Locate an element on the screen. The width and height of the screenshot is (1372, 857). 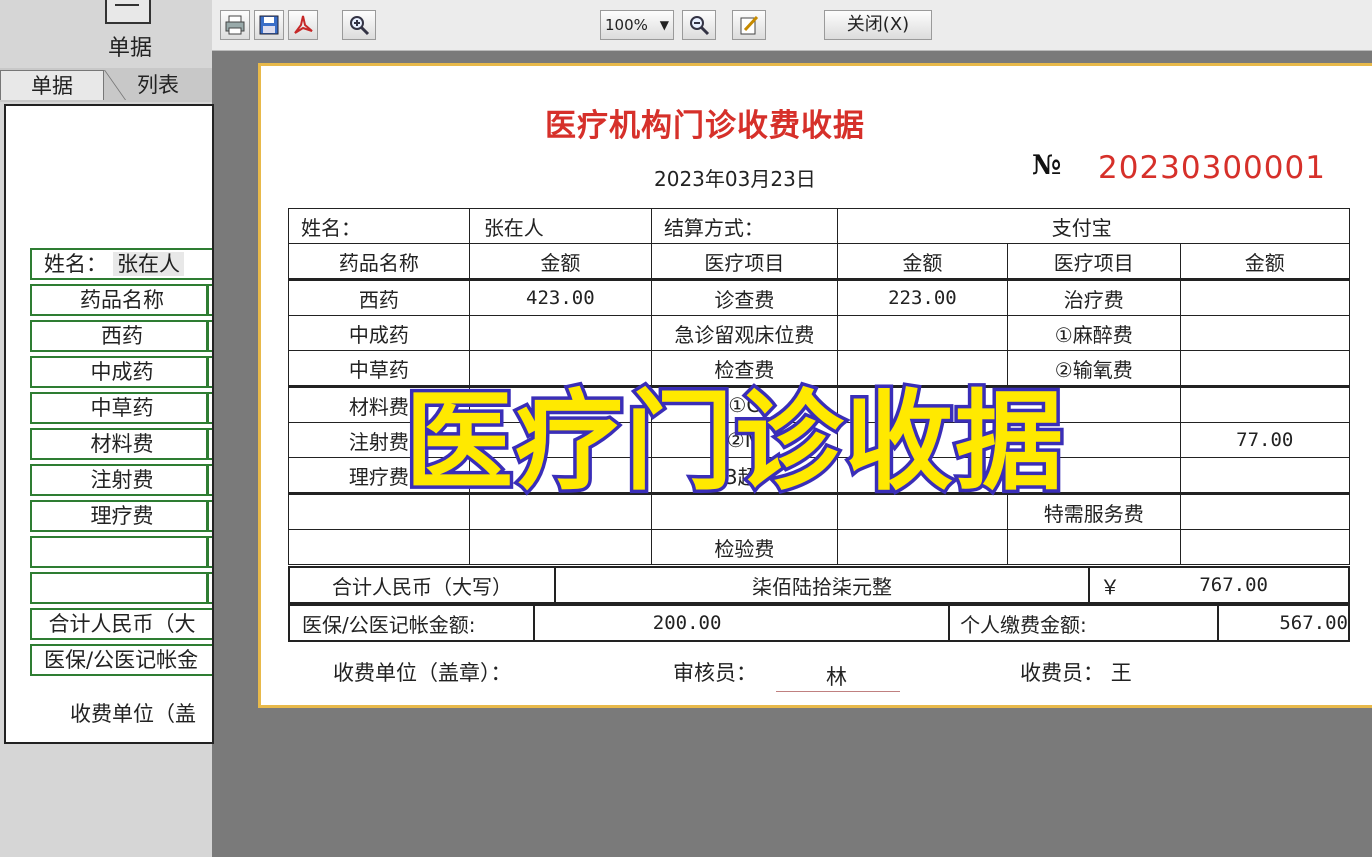
form-name-row: 姓名： 张在人 is located at coordinates (121, 264).